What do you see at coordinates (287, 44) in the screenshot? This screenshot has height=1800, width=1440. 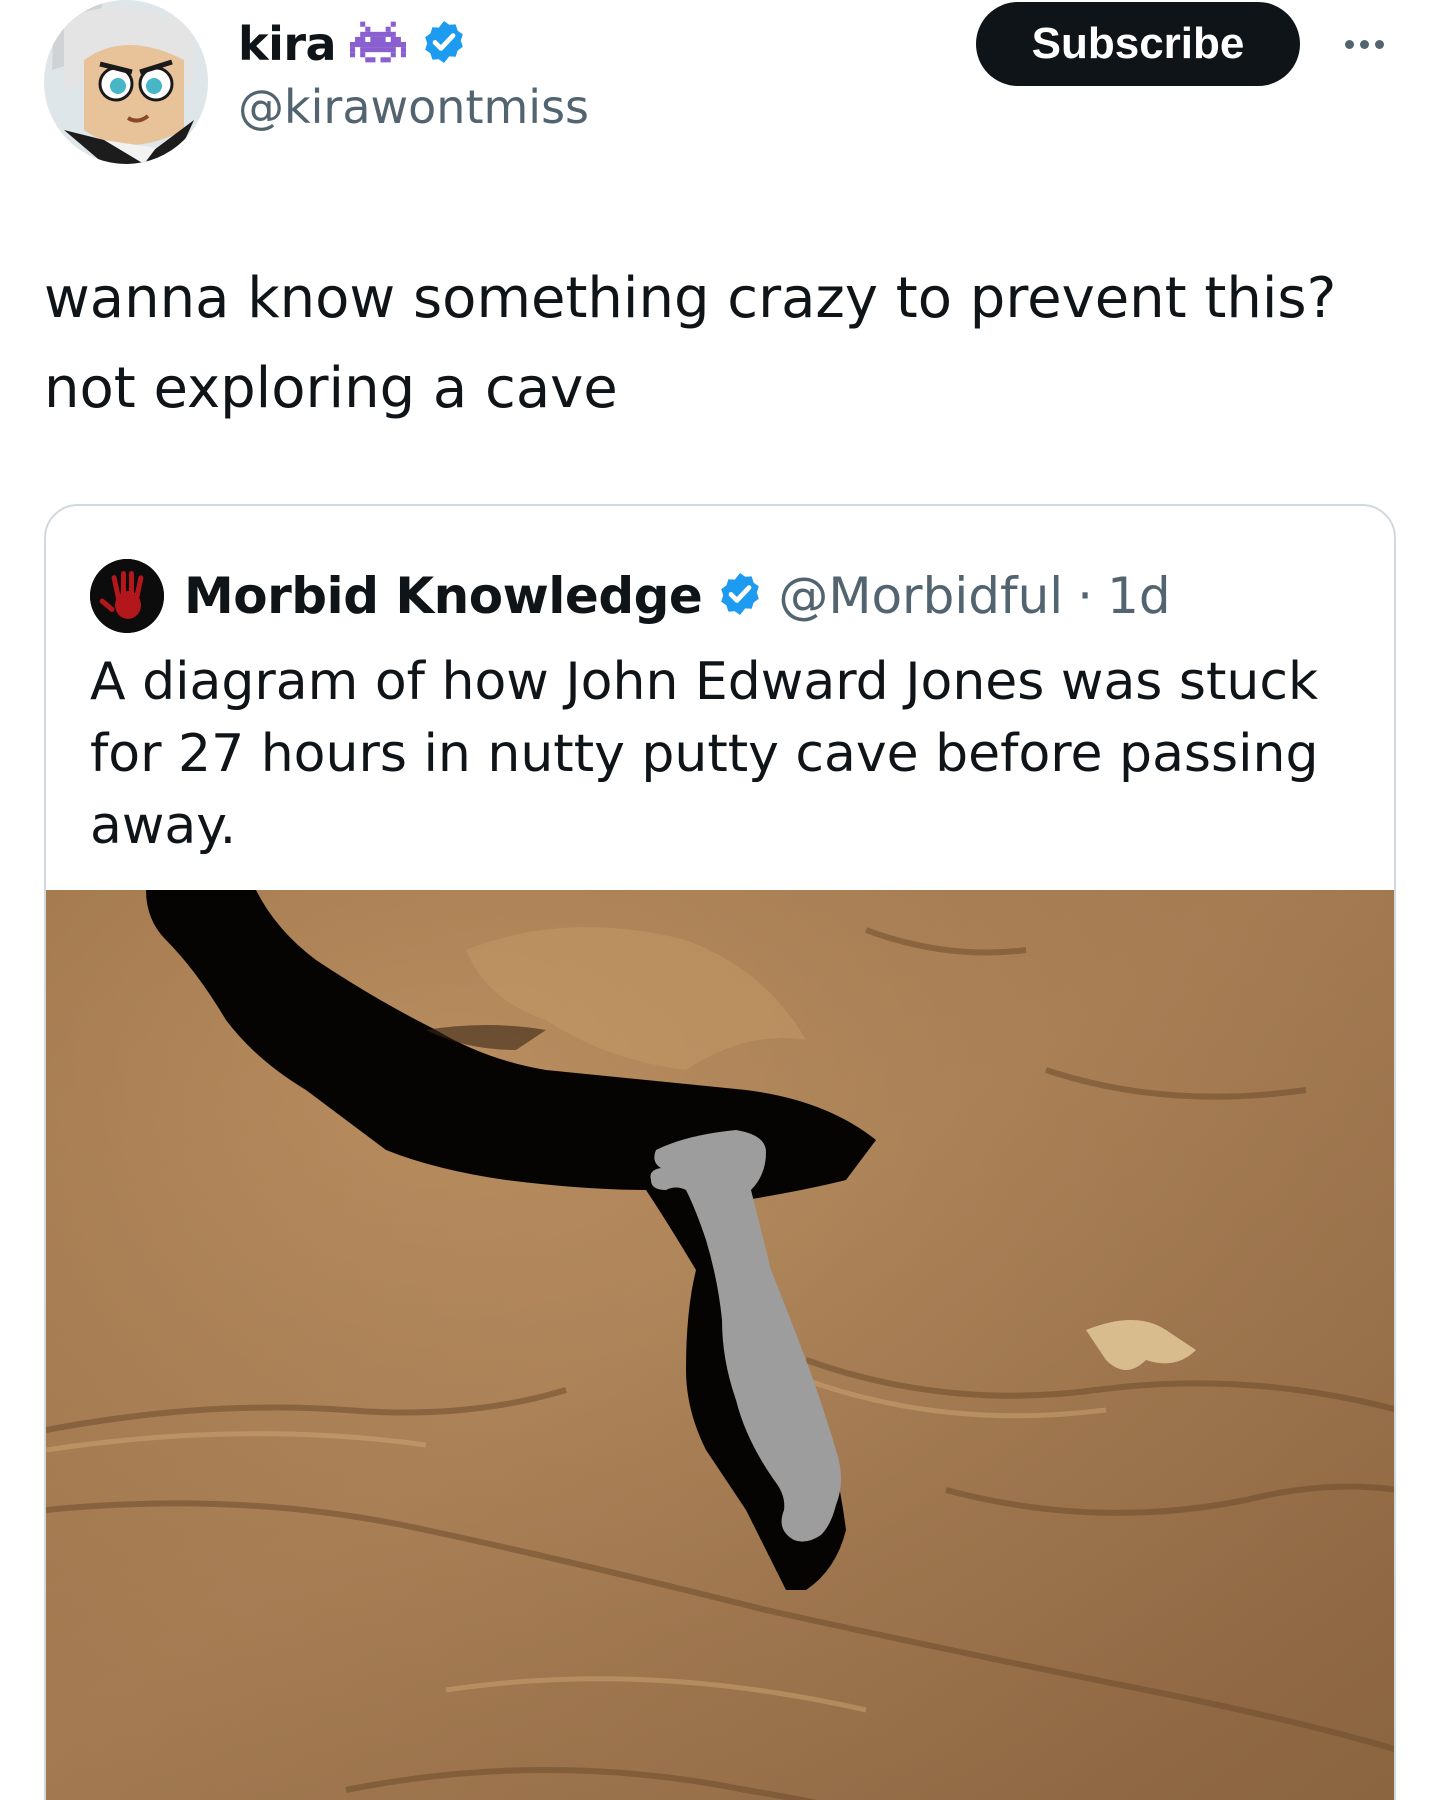 I see `author-name: kira` at bounding box center [287, 44].